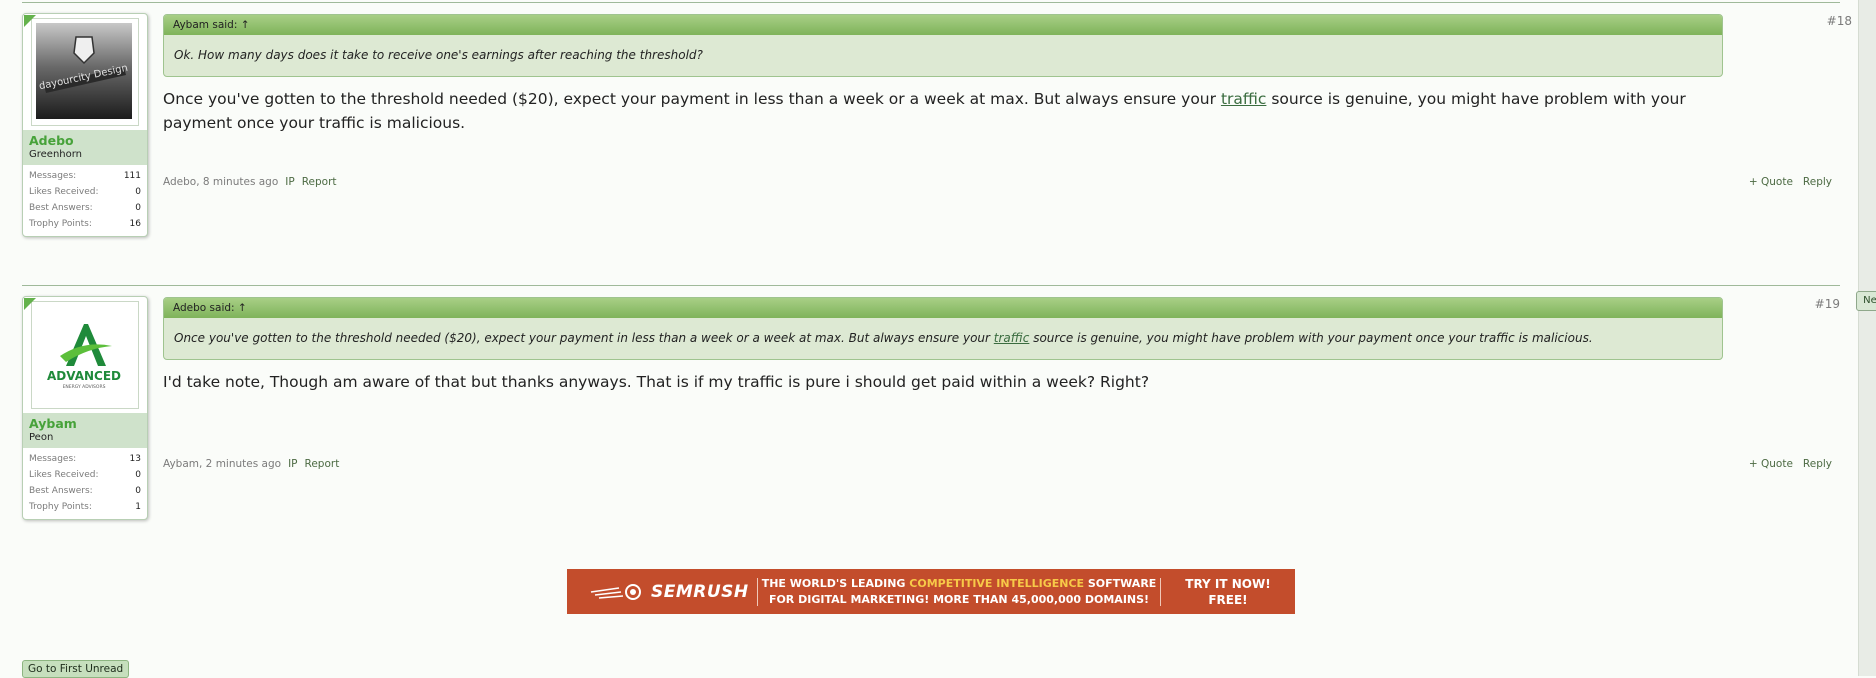 The image size is (1876, 678). What do you see at coordinates (1839, 21) in the screenshot?
I see `post-number: #18` at bounding box center [1839, 21].